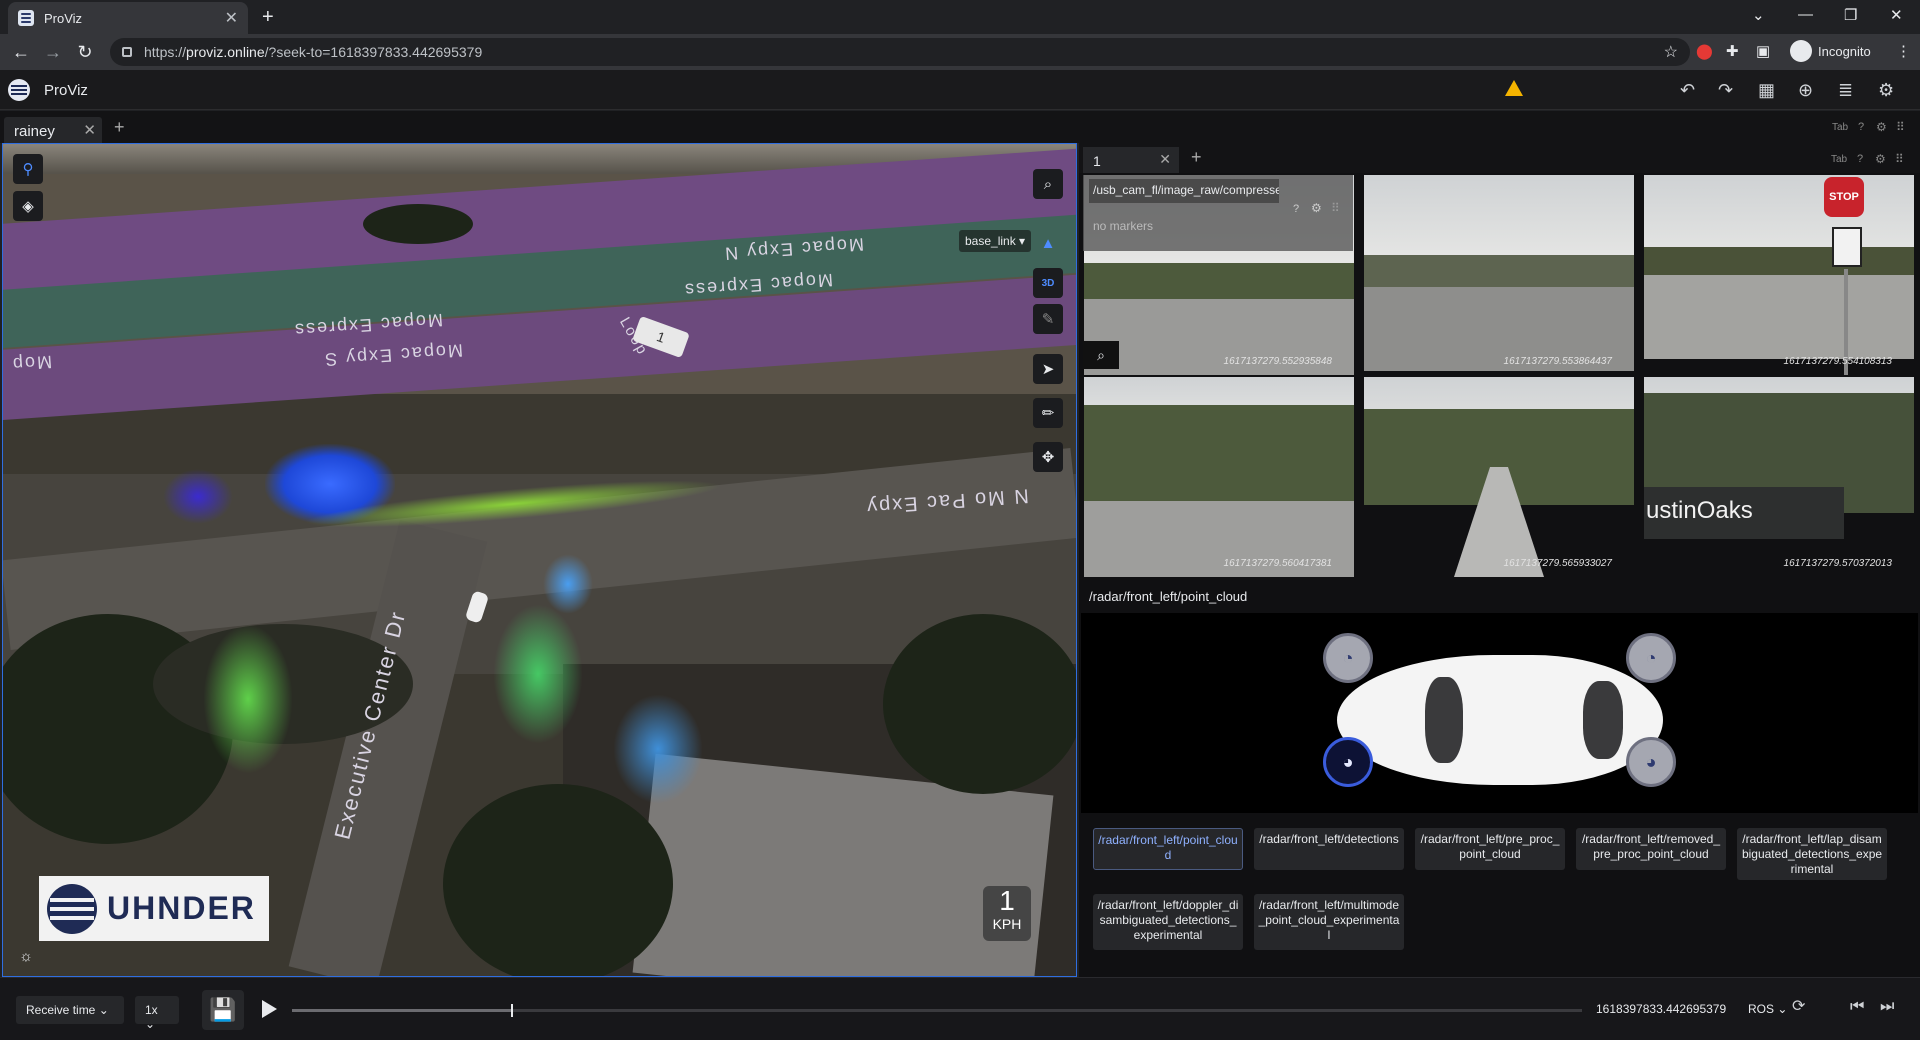 The image size is (1920, 1040). Describe the element at coordinates (1490, 849) in the screenshot. I see `radar-topic-button: /radar/front_left/pre_proc_point_cloud` at that location.